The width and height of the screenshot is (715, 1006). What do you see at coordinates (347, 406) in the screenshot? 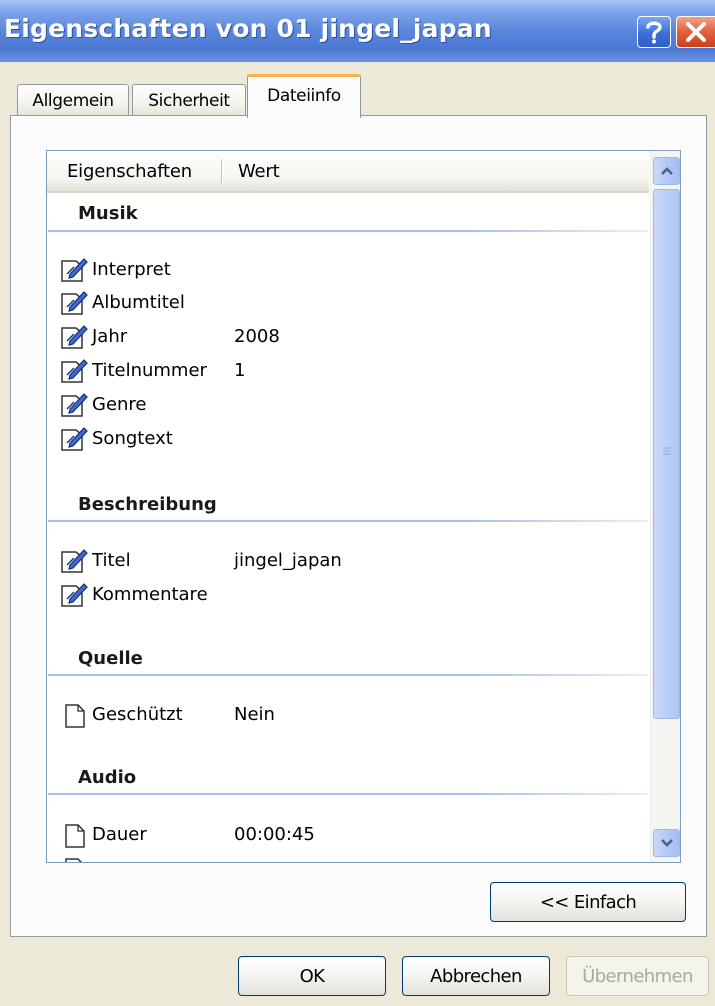
I see `list-item: Genre` at bounding box center [347, 406].